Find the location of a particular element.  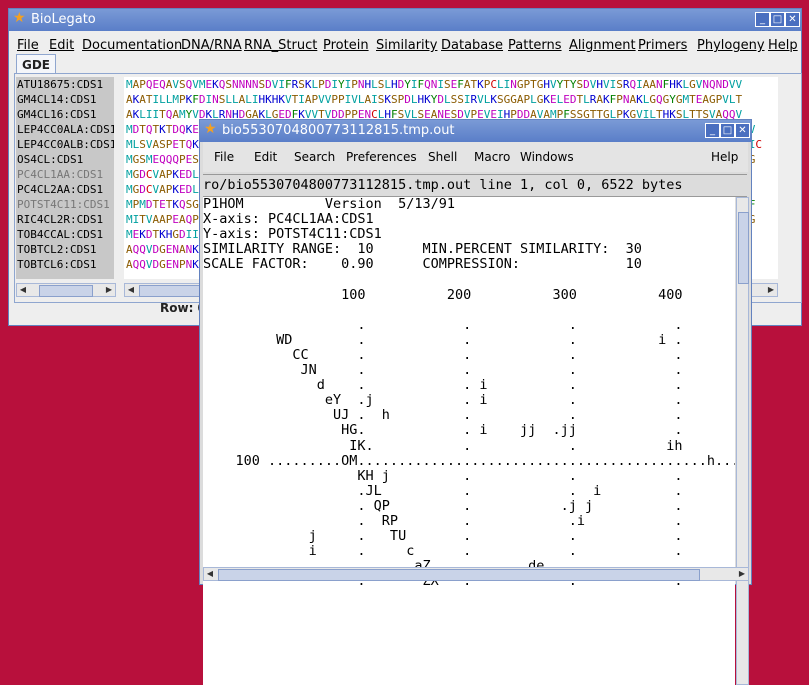

sequence-name: PC4CL1AA:CDS1 is located at coordinates (65, 174).